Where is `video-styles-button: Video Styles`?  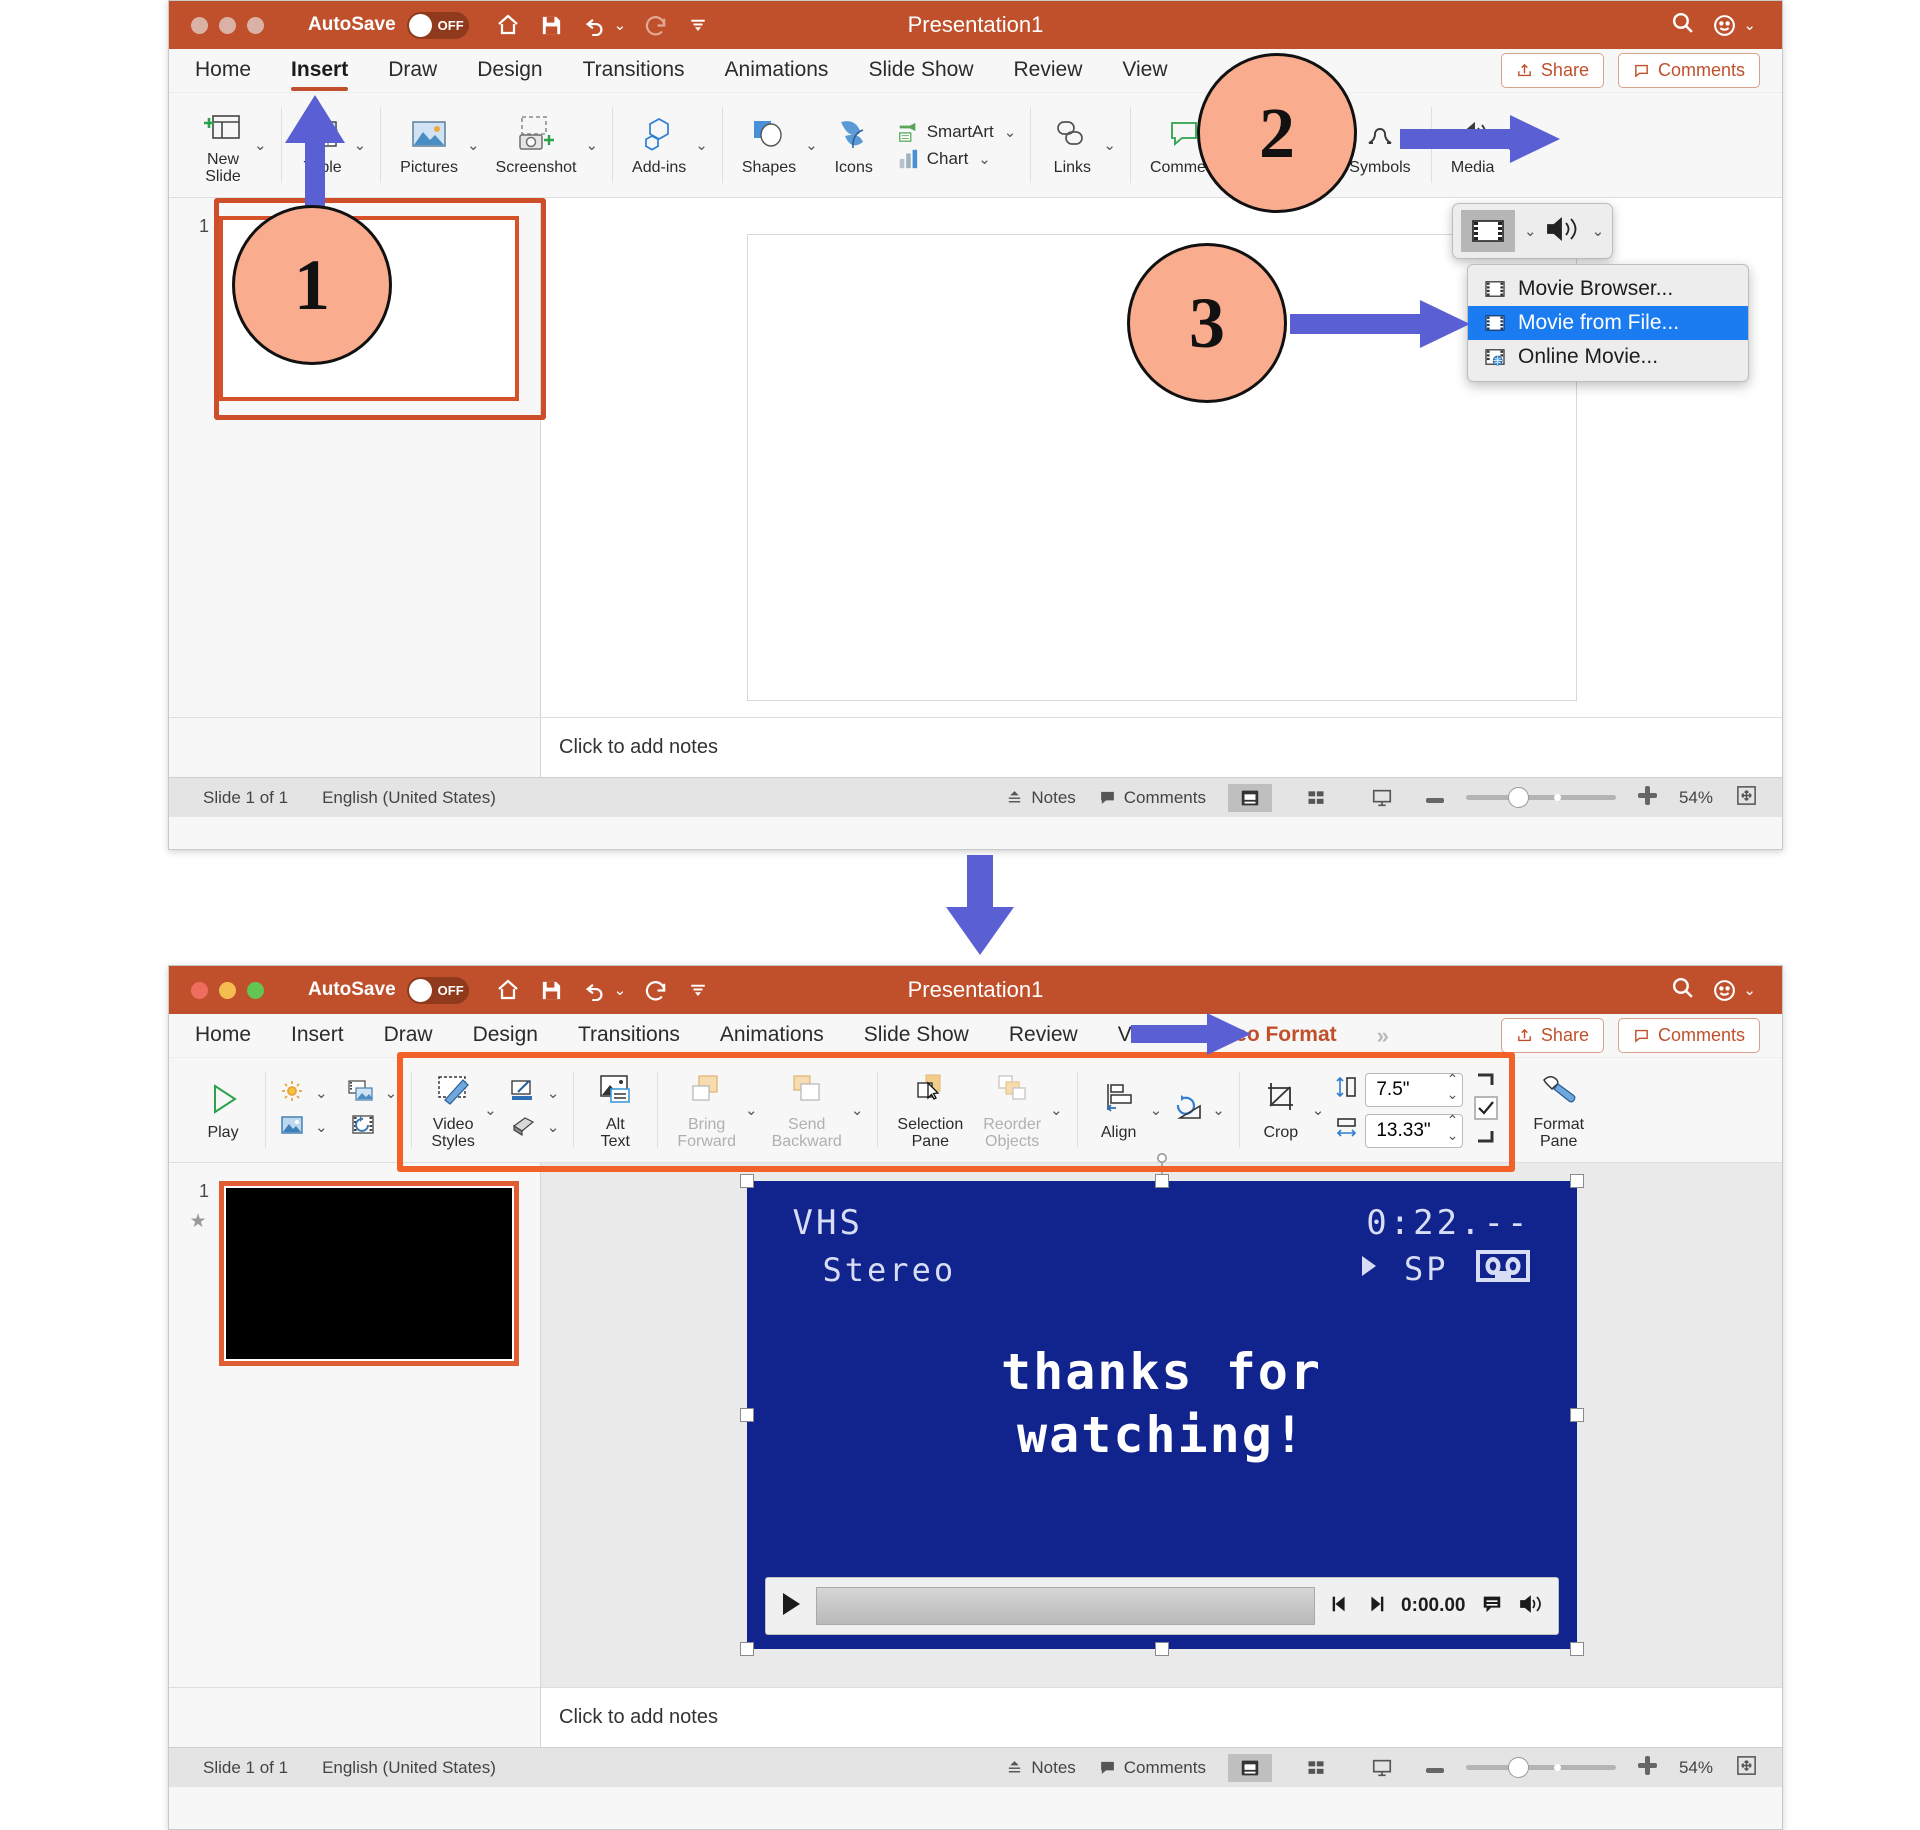 video-styles-button: Video Styles is located at coordinates (453, 1110).